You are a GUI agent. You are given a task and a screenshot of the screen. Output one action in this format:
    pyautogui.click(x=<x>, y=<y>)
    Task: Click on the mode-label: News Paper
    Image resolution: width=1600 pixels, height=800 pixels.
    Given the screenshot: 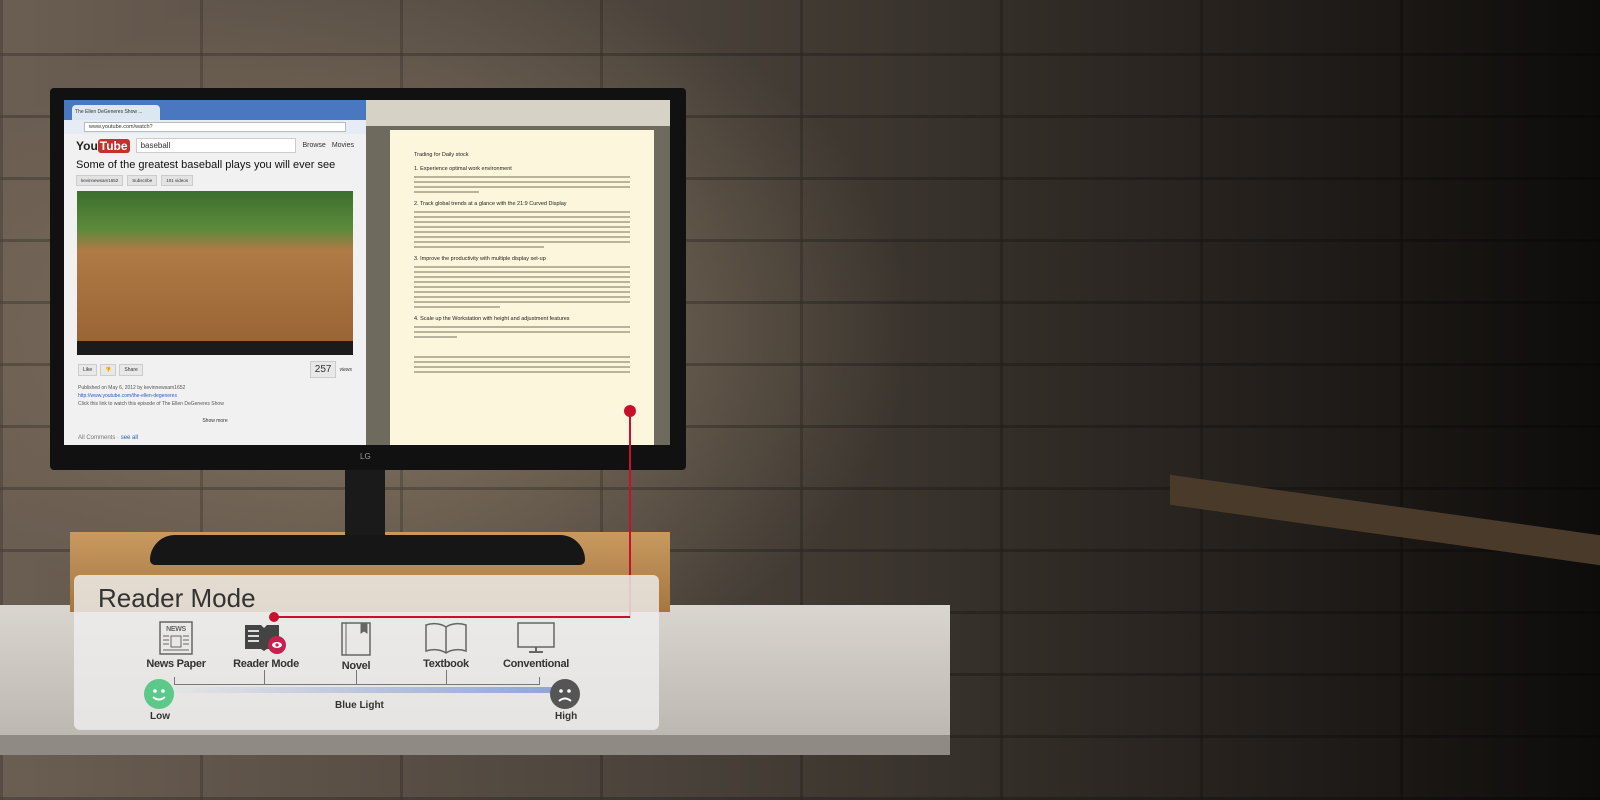 What is the action you would take?
    pyautogui.click(x=176, y=664)
    